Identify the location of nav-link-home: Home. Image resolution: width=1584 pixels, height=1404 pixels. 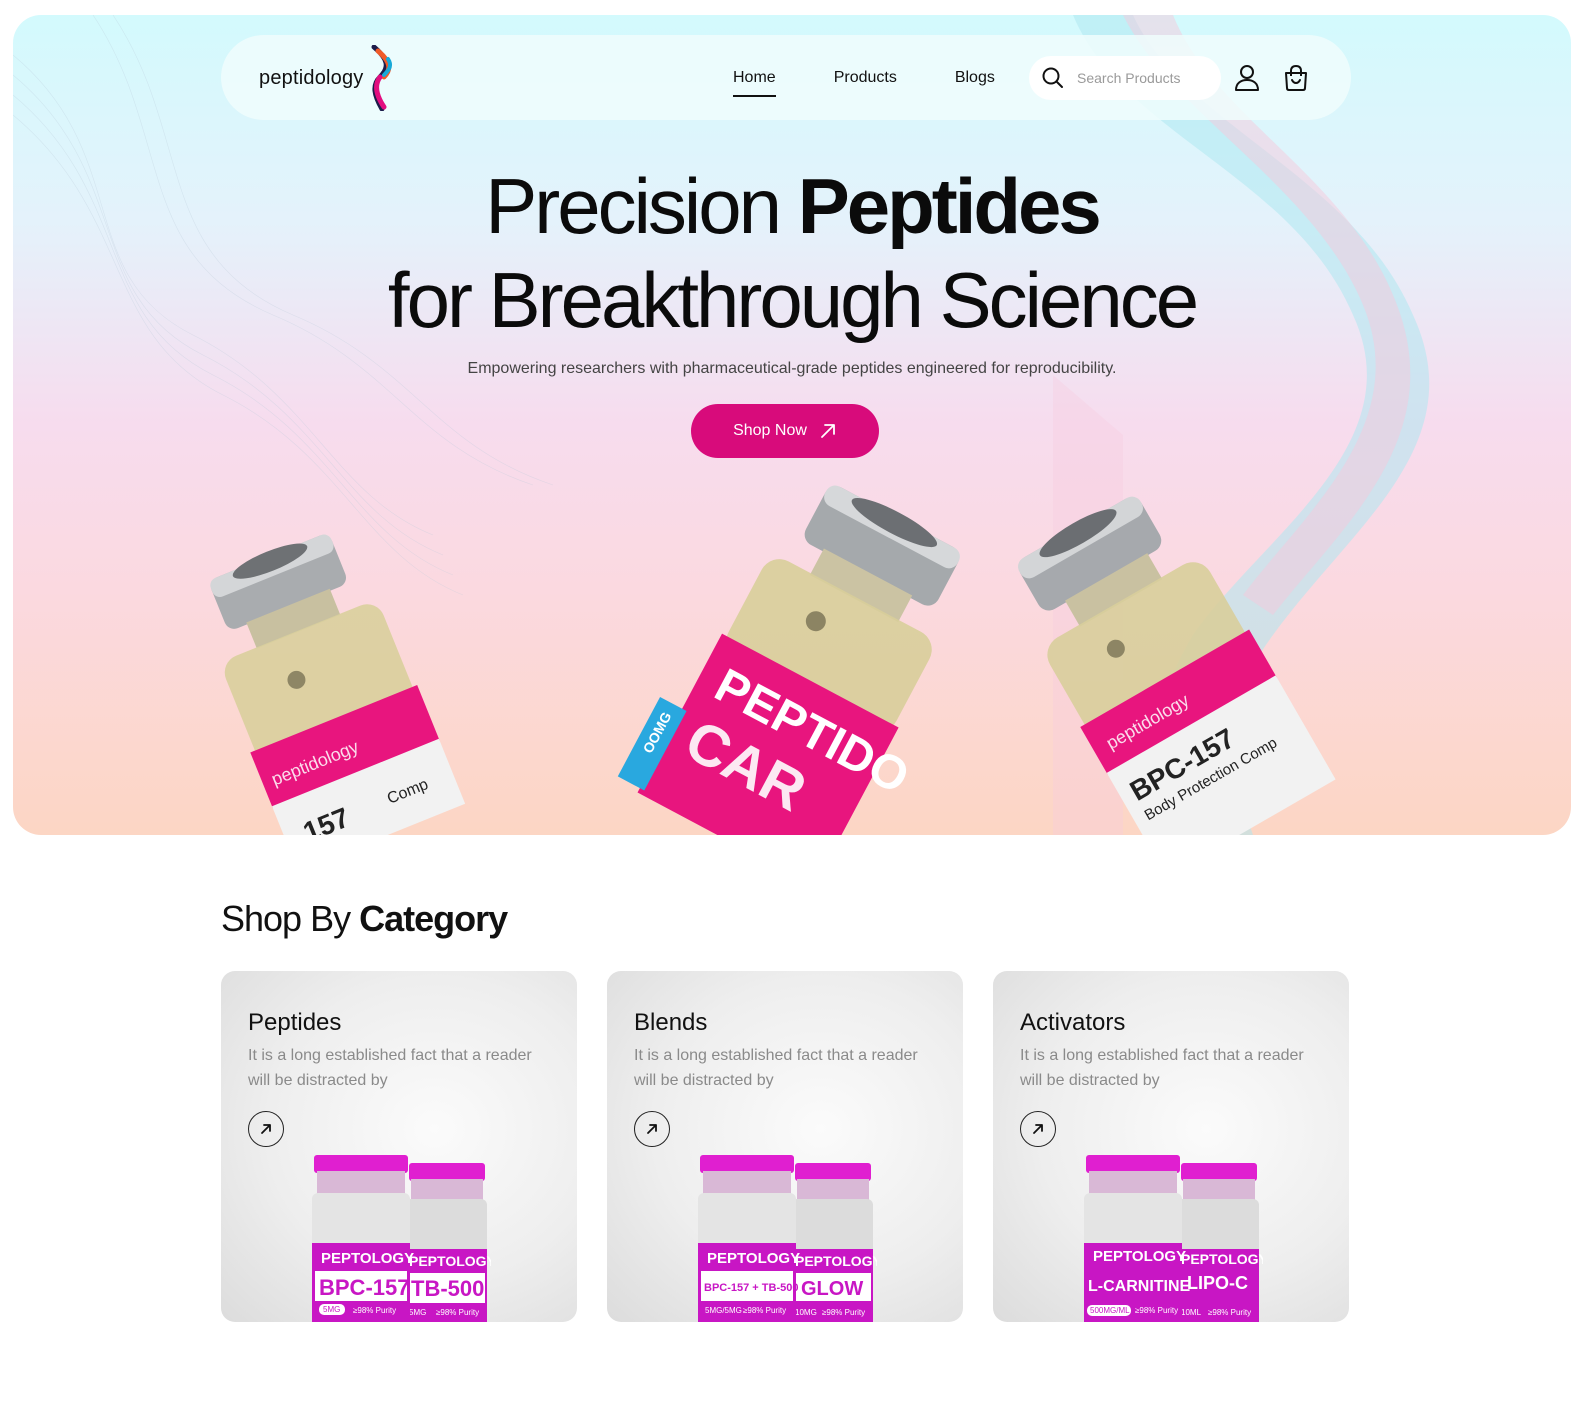
(754, 83).